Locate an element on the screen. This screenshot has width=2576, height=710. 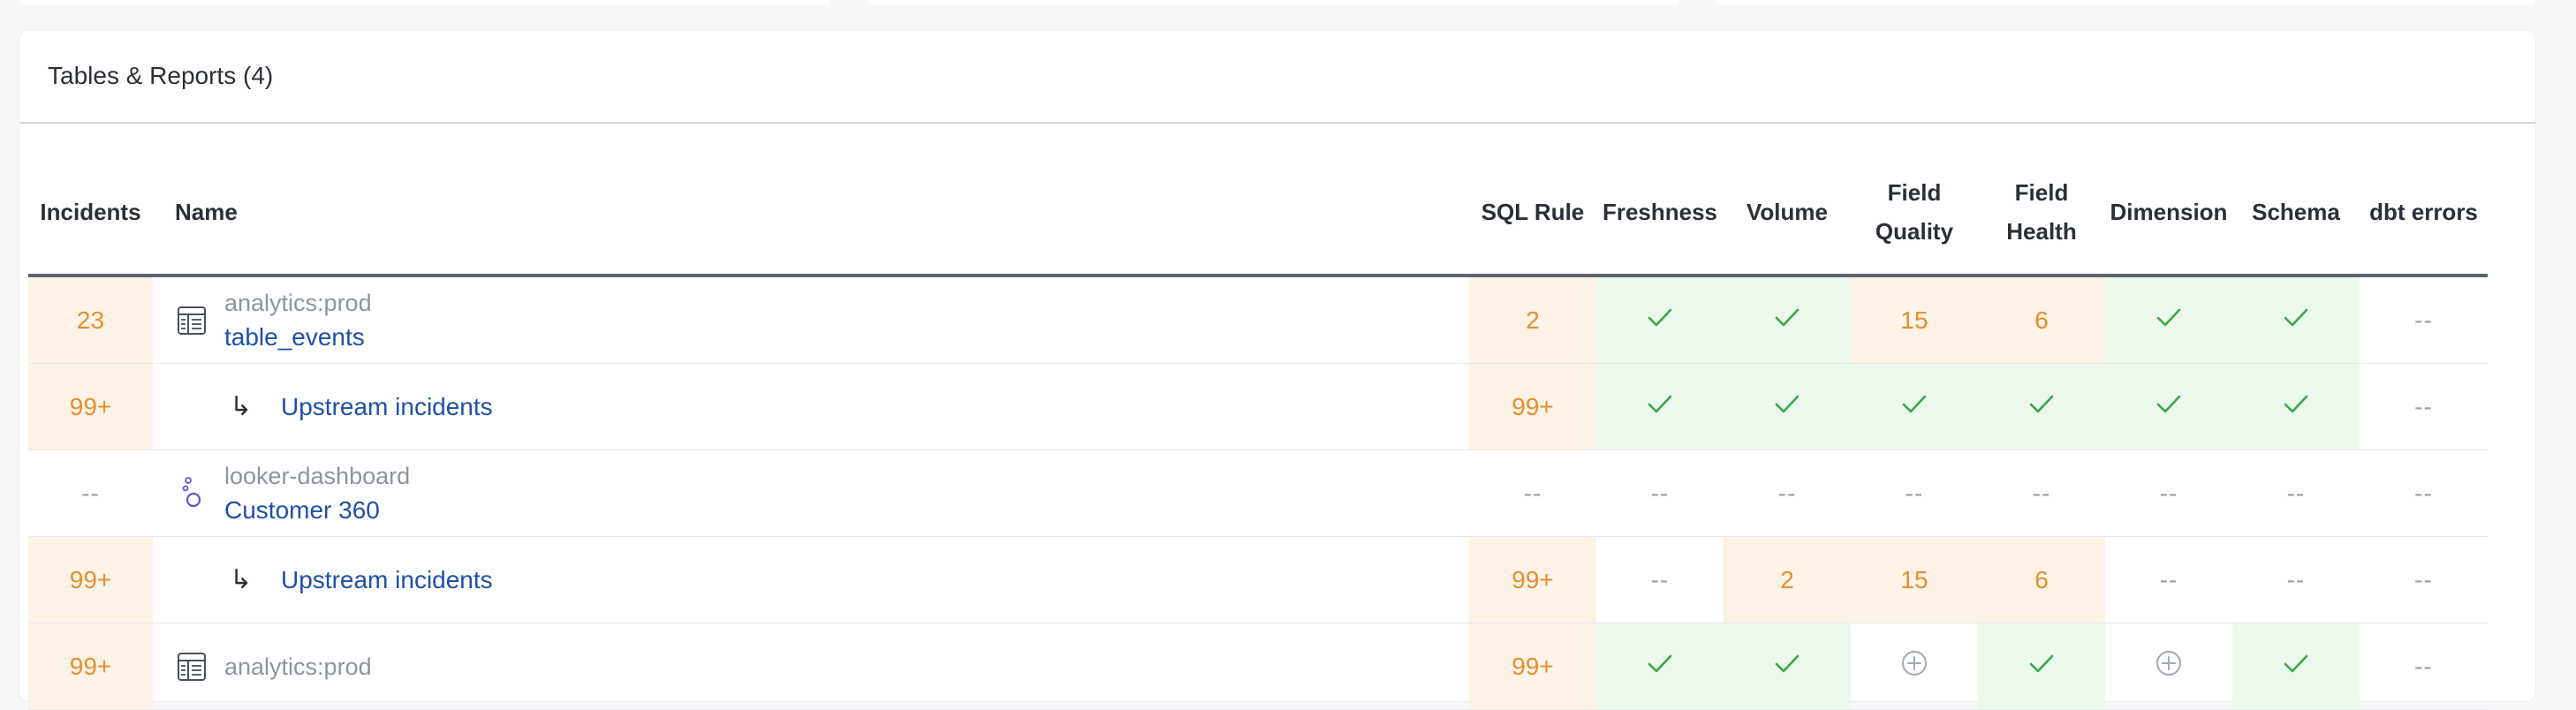
count-value: 6 is located at coordinates (2041, 579).